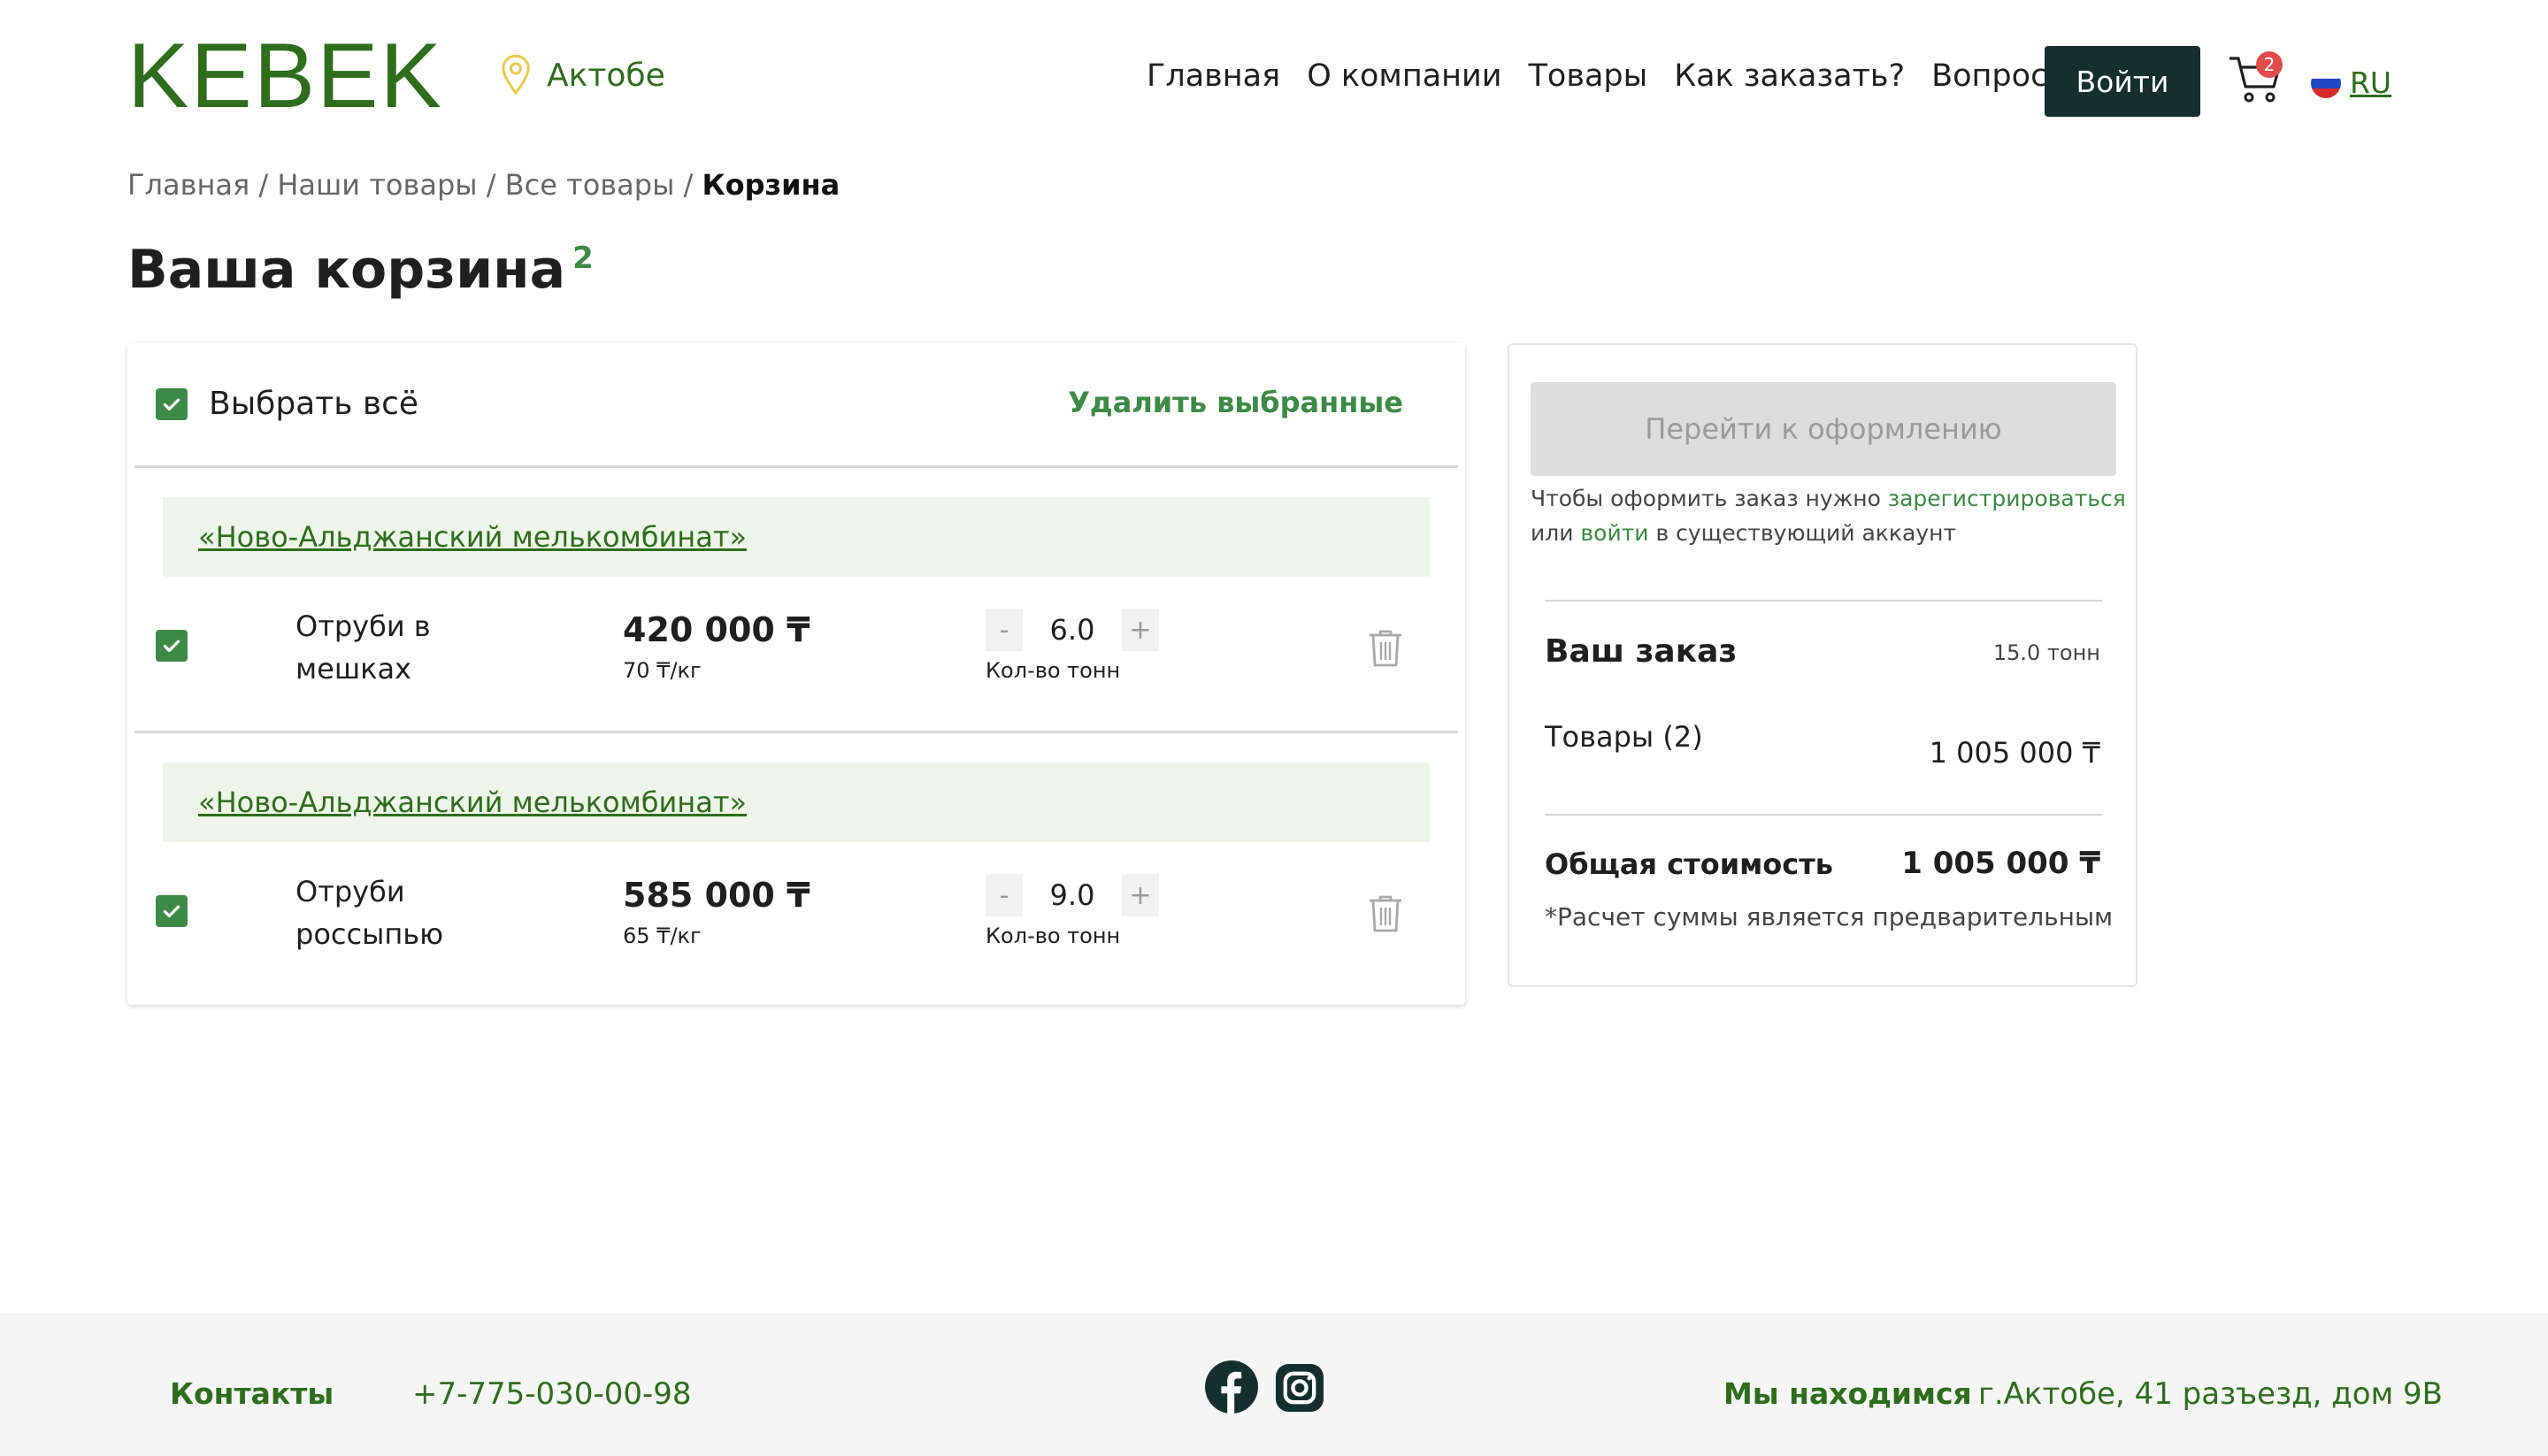  What do you see at coordinates (2007, 499) in the screenshot?
I see `register-link: зарегистрироваться` at bounding box center [2007, 499].